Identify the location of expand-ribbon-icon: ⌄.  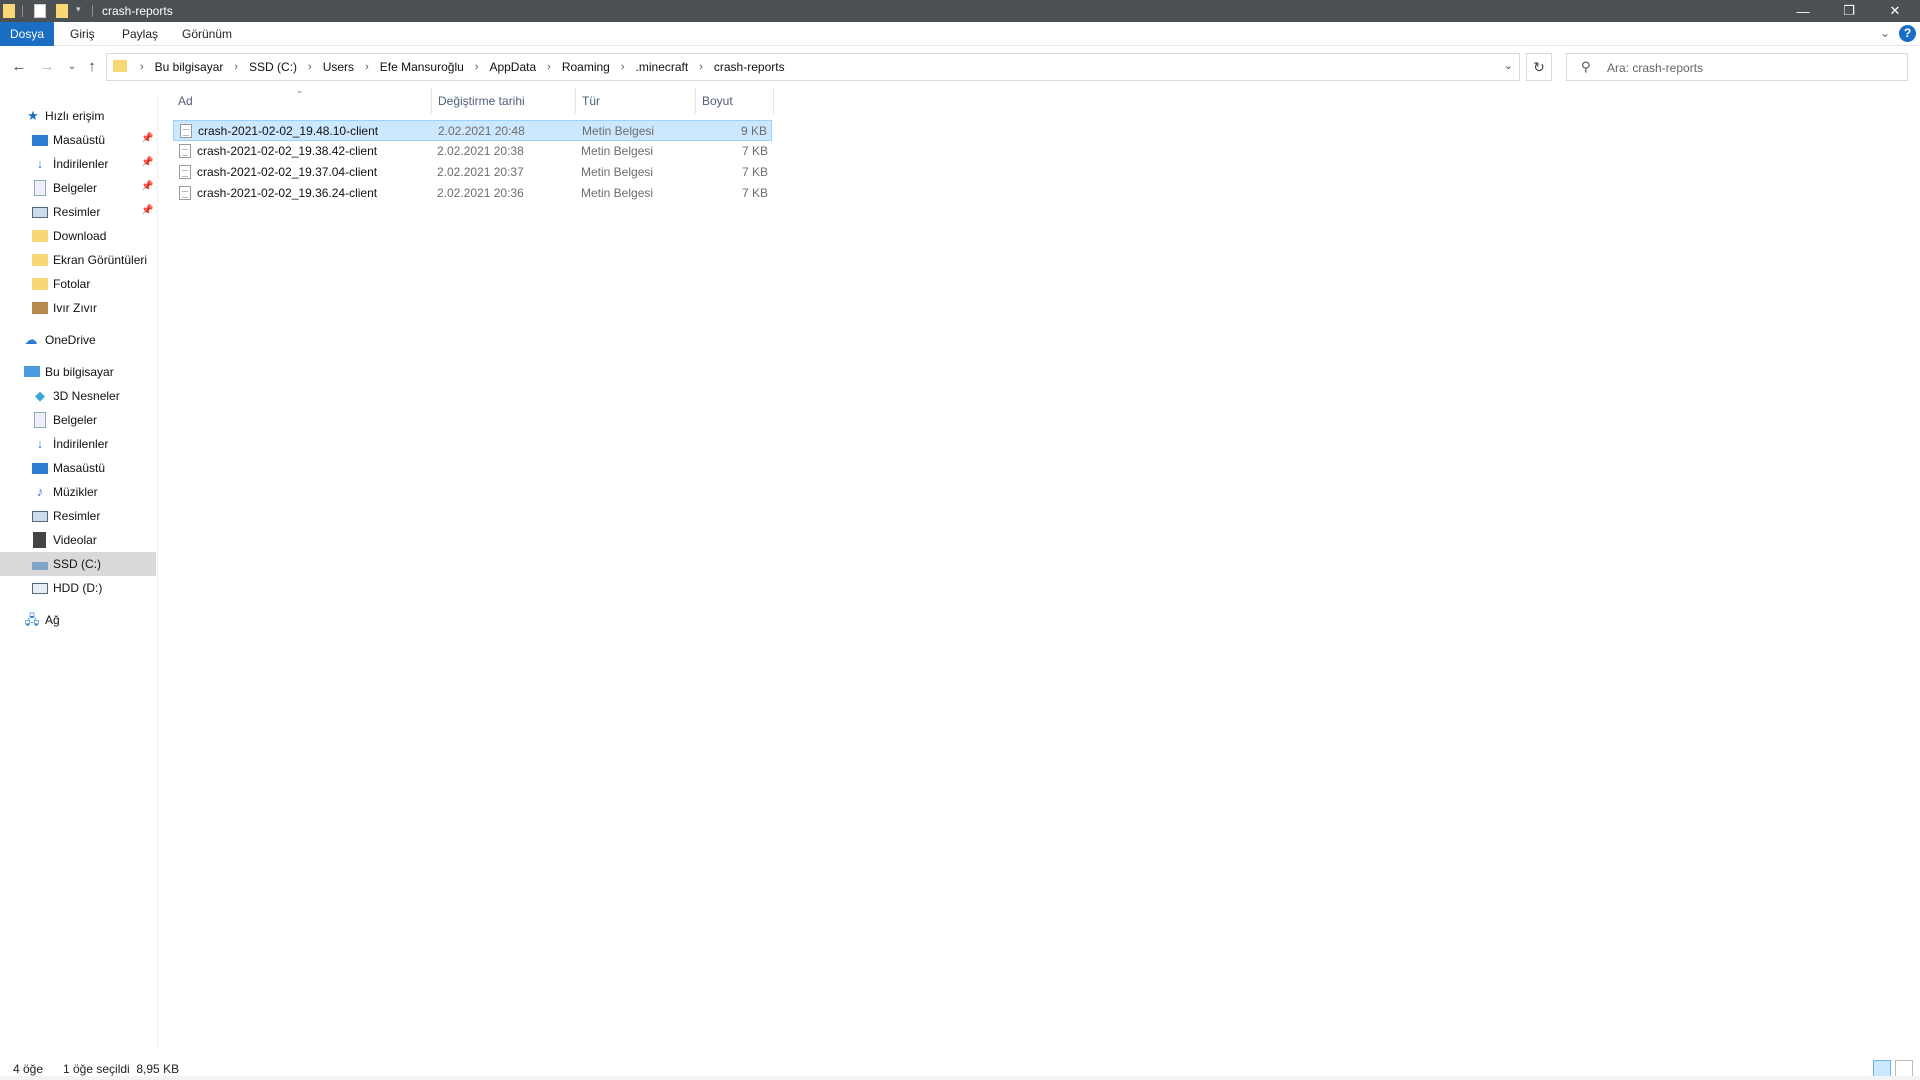
(1885, 33).